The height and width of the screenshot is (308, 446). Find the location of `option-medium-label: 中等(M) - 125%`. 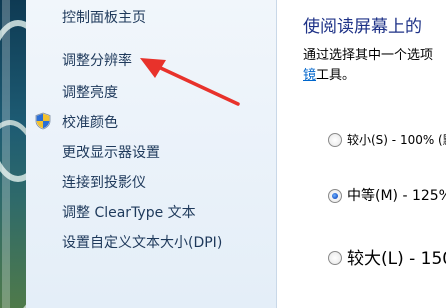

option-medium-label: 中等(M) - 125% is located at coordinates (396, 195).